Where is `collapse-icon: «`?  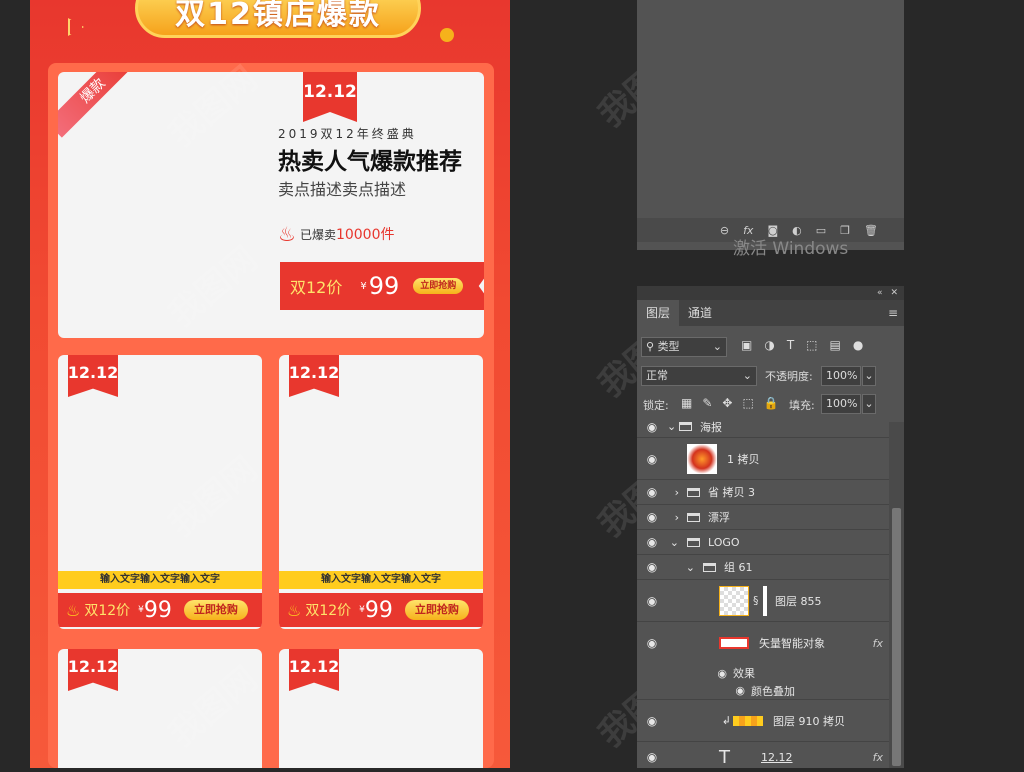 collapse-icon: « is located at coordinates (880, 293).